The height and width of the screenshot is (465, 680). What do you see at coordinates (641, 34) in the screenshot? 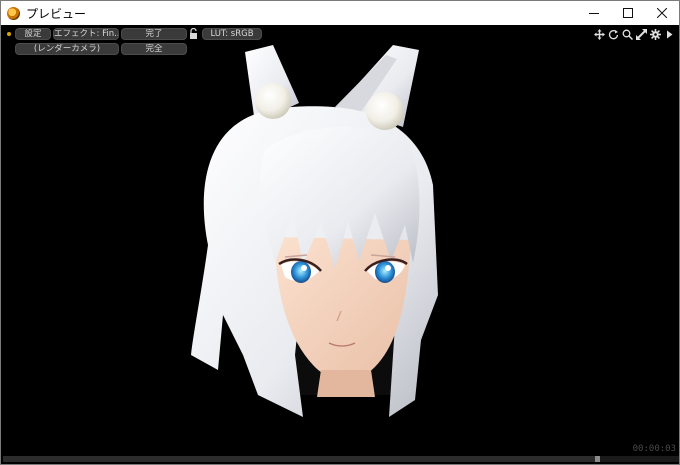
I see `expand-icon` at bounding box center [641, 34].